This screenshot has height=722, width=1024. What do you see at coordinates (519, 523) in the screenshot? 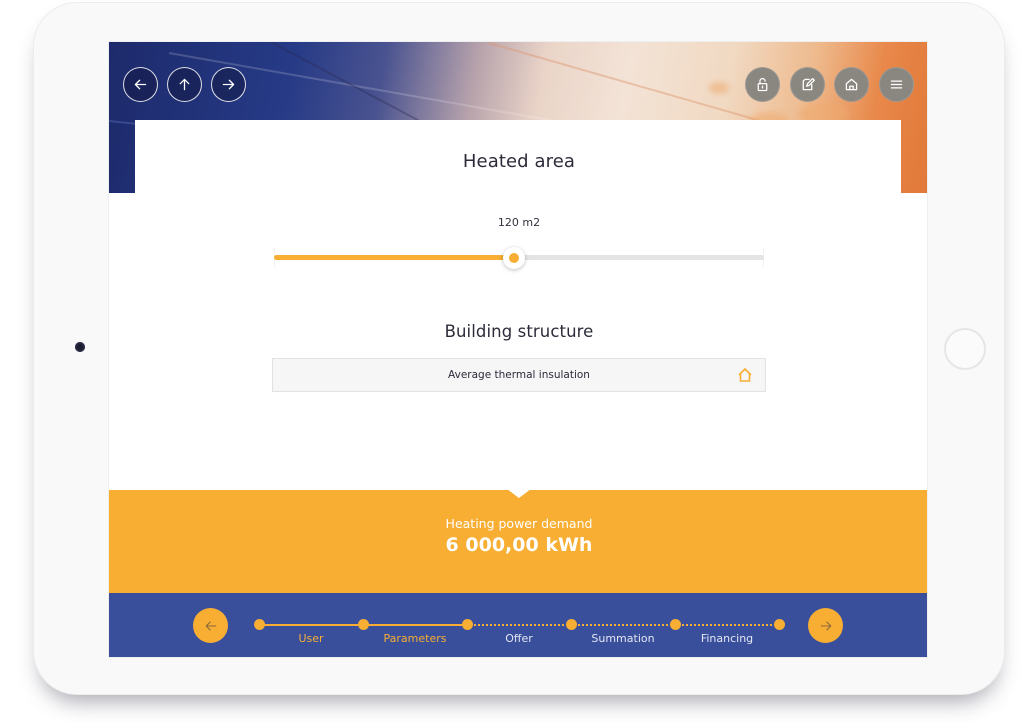
I see `result-label: Heating power demand` at bounding box center [519, 523].